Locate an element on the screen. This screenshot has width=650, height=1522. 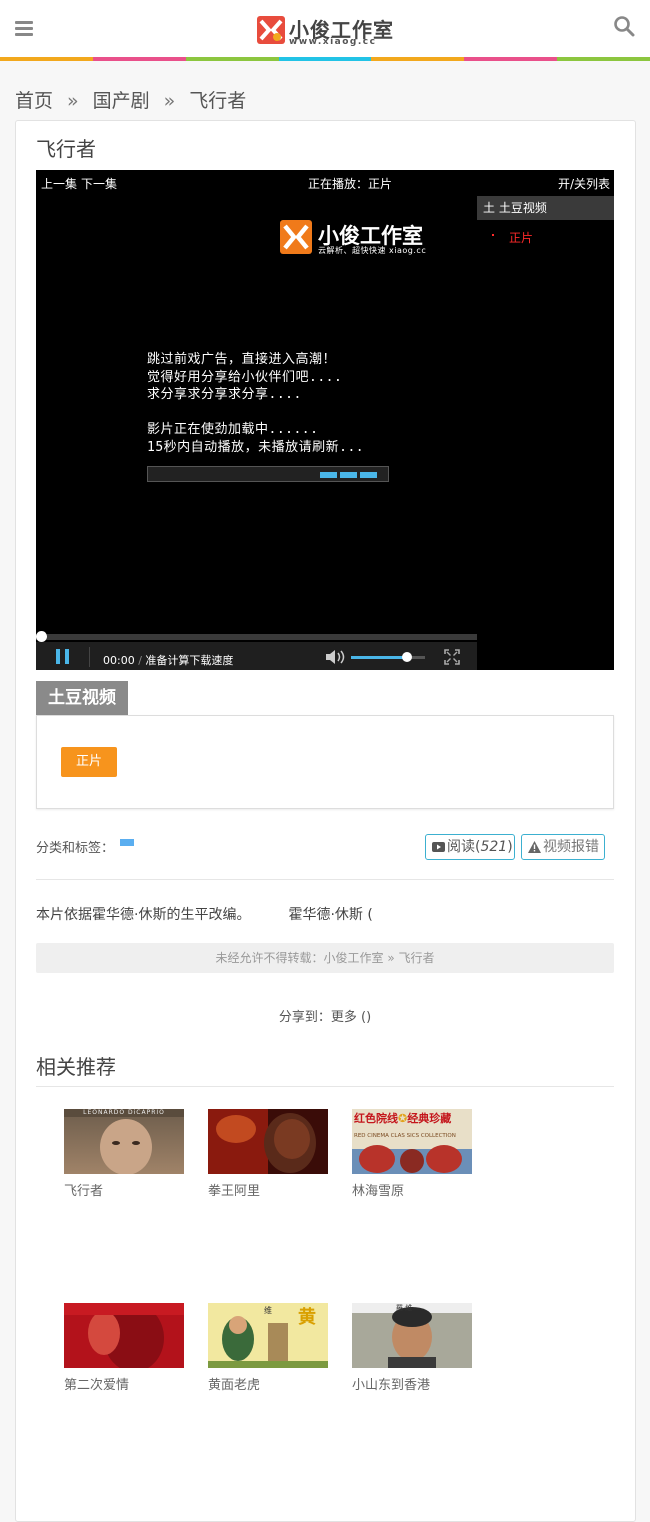
warning-icon is located at coordinates (534, 847).